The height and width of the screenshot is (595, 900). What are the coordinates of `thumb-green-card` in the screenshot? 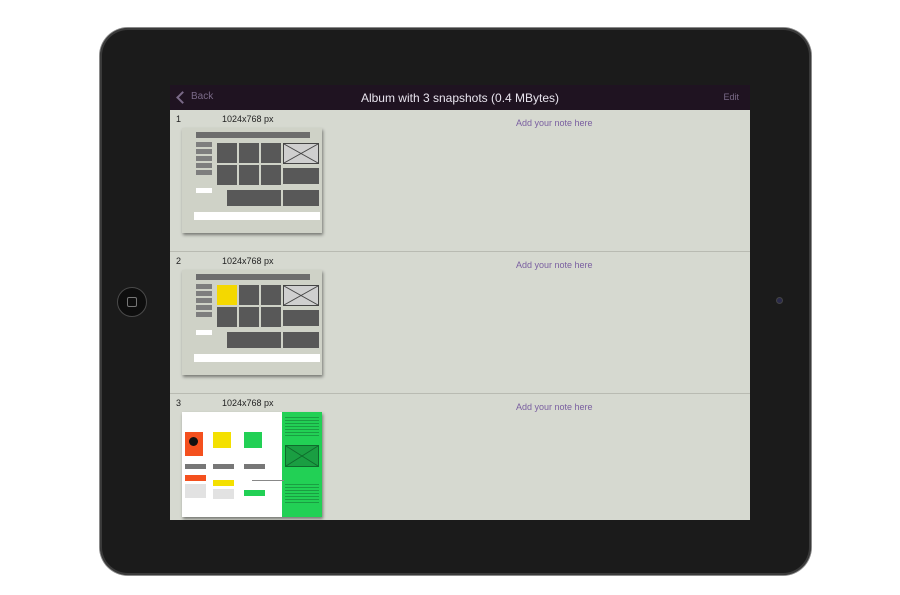 It's located at (253, 440).